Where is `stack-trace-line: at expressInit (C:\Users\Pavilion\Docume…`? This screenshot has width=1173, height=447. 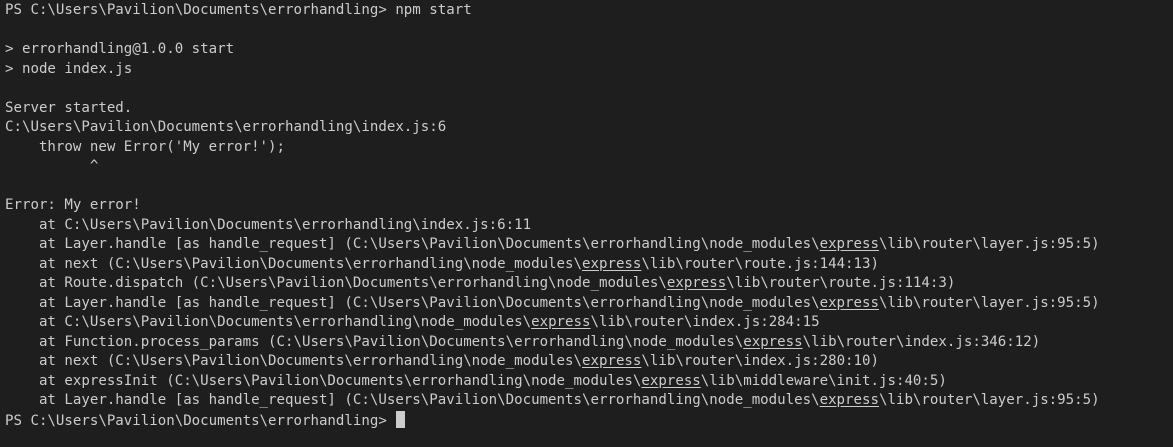 stack-trace-line: at expressInit (C:\Users\Pavilion\Docume… is located at coordinates (588, 382).